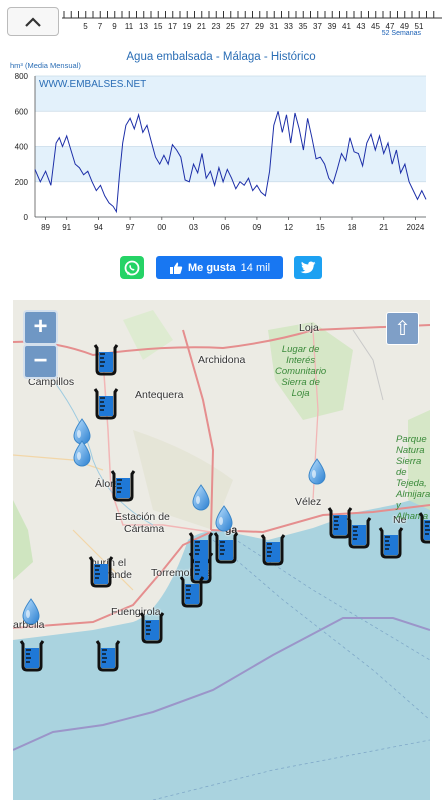  Describe the element at coordinates (320, 227) in the screenshot. I see `x-tick-label: 15` at that location.